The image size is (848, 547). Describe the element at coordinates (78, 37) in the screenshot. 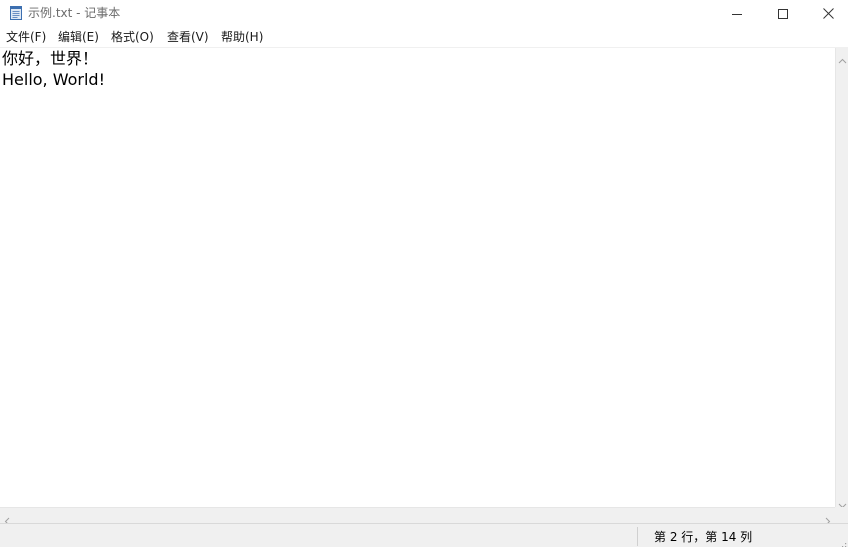

I see `menu-edit: 编辑(E)` at that location.